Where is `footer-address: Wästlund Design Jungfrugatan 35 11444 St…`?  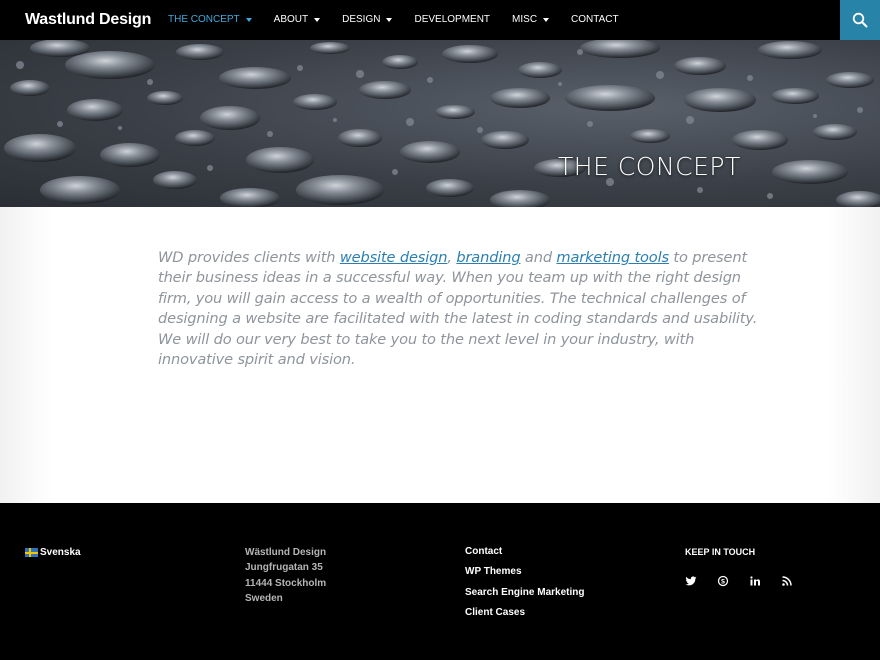
footer-address: Wästlund Design Jungfrugatan 35 11444 St… is located at coordinates (285, 575).